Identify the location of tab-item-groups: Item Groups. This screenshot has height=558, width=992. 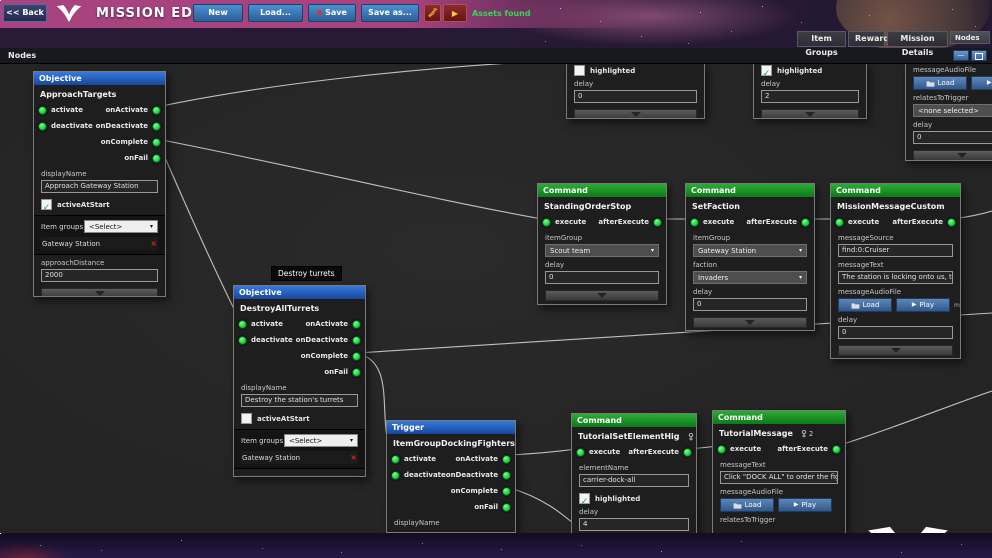
(821, 44).